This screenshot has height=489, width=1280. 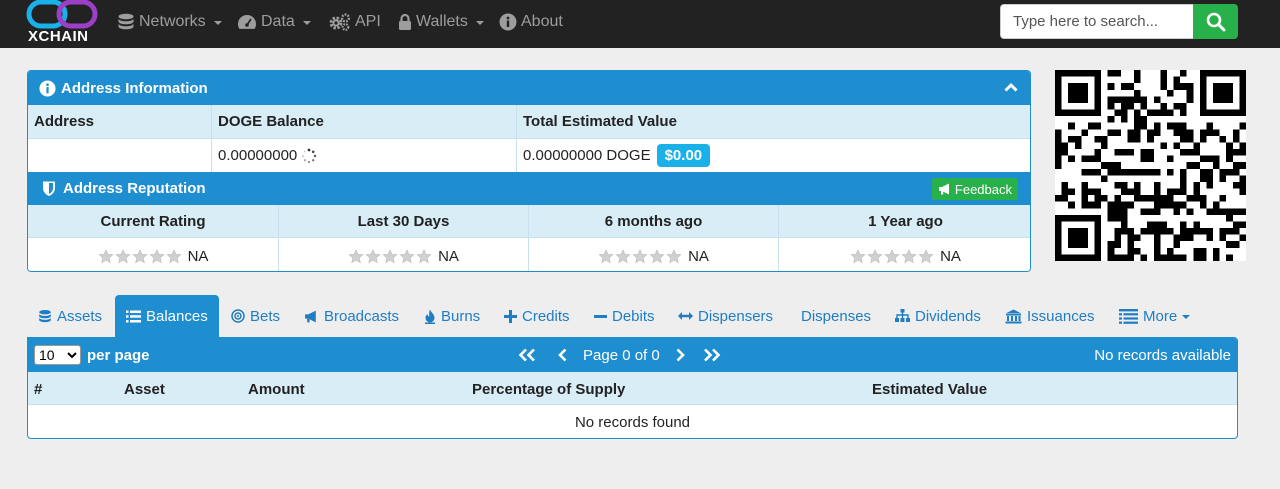 I want to click on tab-burns: Burns, so click(x=452, y=316).